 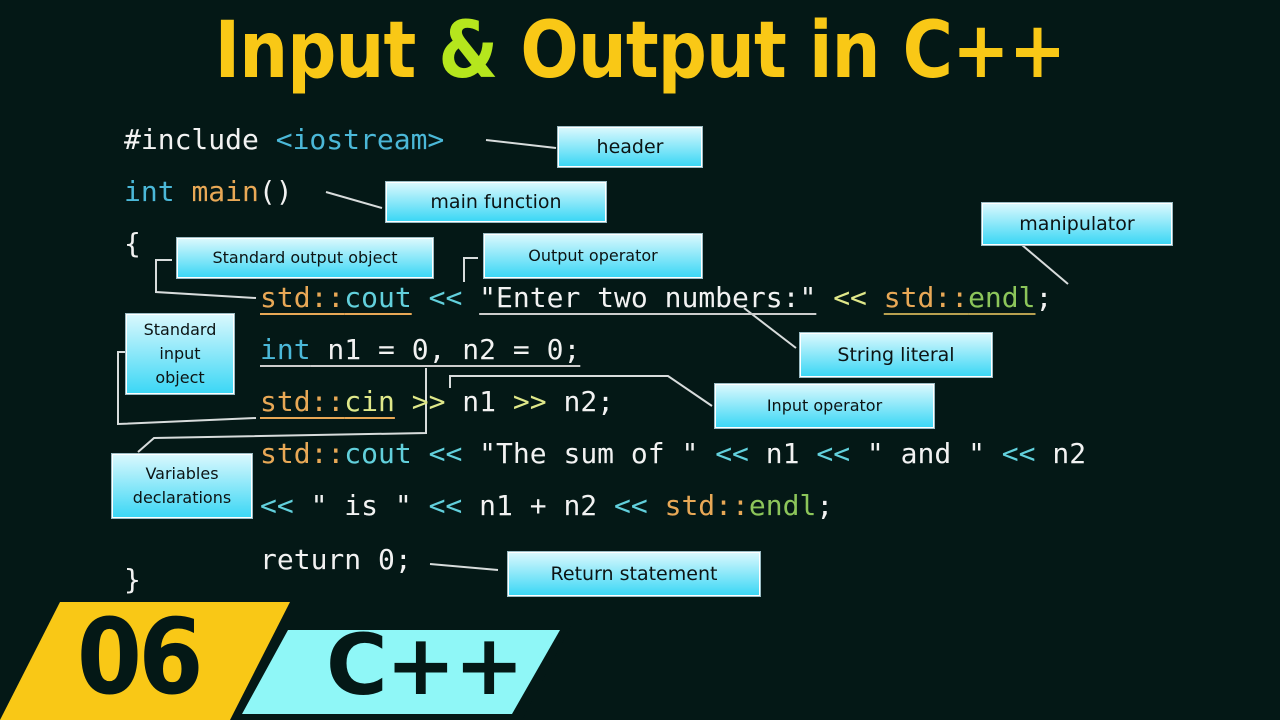 I want to click on include-header: <iostream>, so click(x=360, y=139).